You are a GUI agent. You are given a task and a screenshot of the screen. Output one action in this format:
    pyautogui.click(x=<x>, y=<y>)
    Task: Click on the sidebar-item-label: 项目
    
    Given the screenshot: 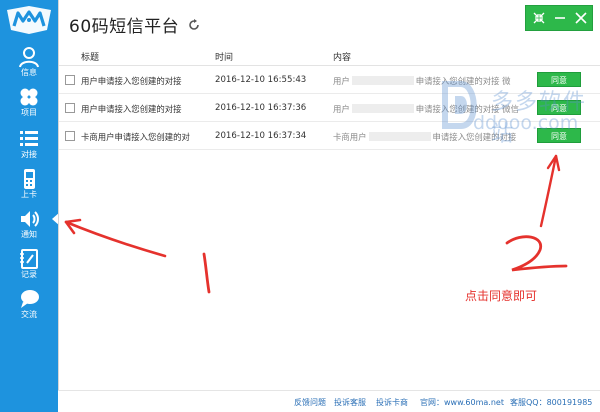 What is the action you would take?
    pyautogui.click(x=29, y=112)
    